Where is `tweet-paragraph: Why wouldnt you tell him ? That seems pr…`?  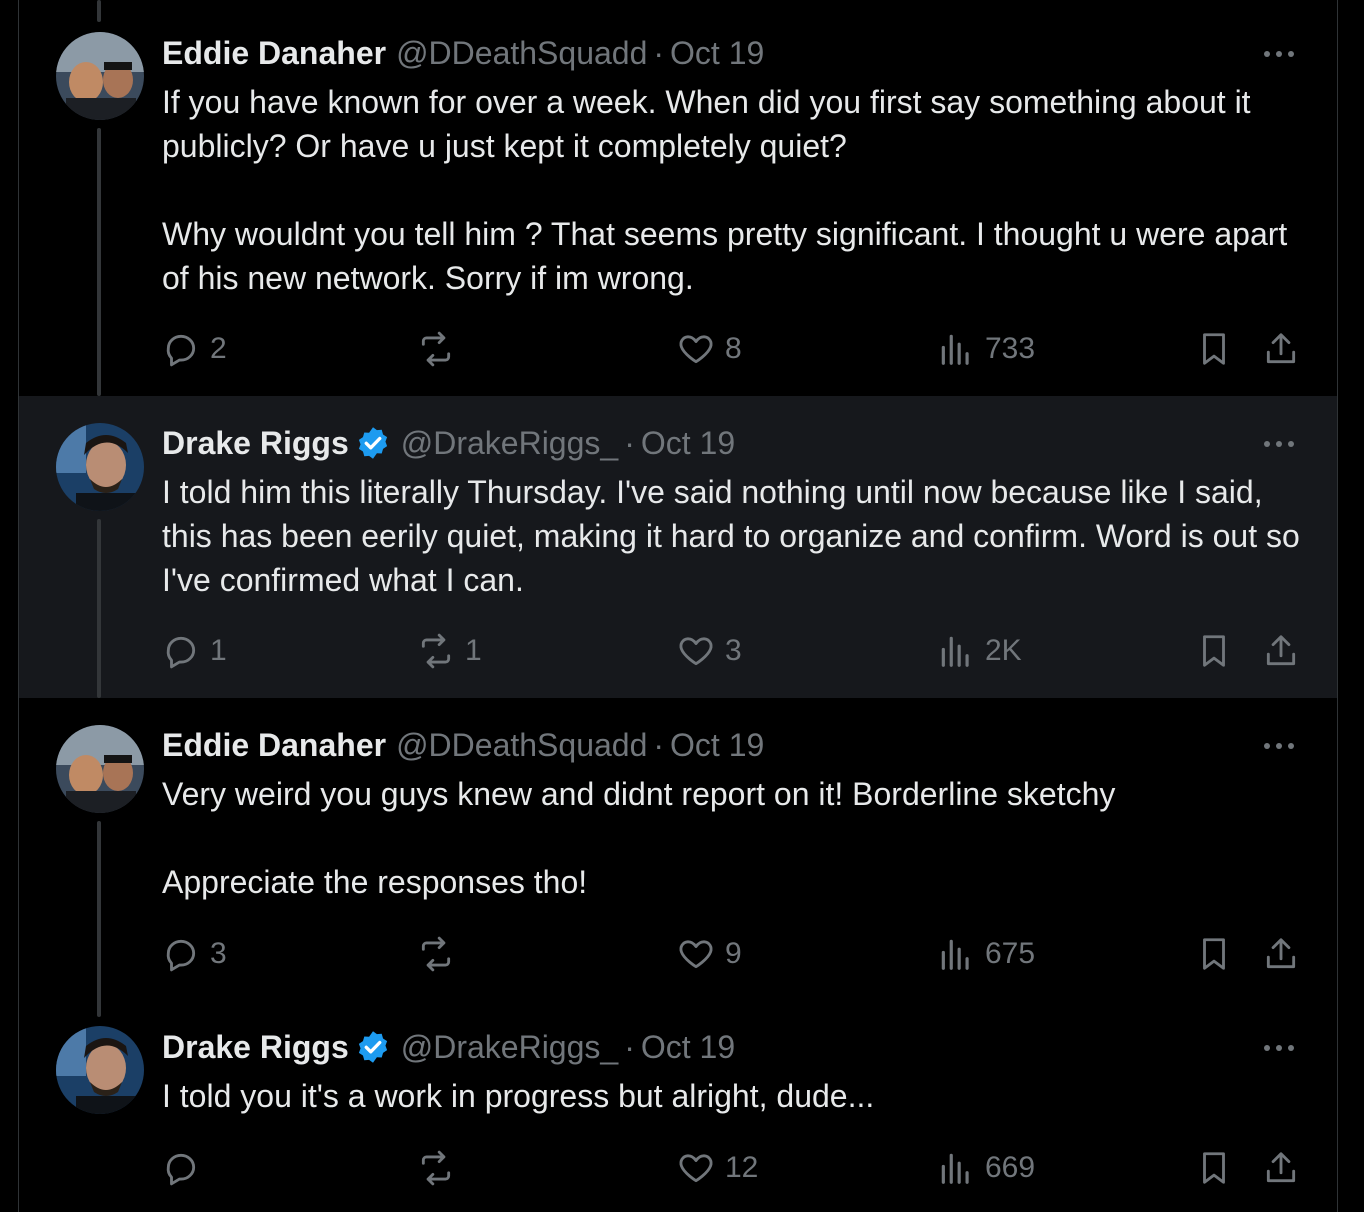 tweet-paragraph: Why wouldnt you tell him ? That seems pr… is located at coordinates (725, 256).